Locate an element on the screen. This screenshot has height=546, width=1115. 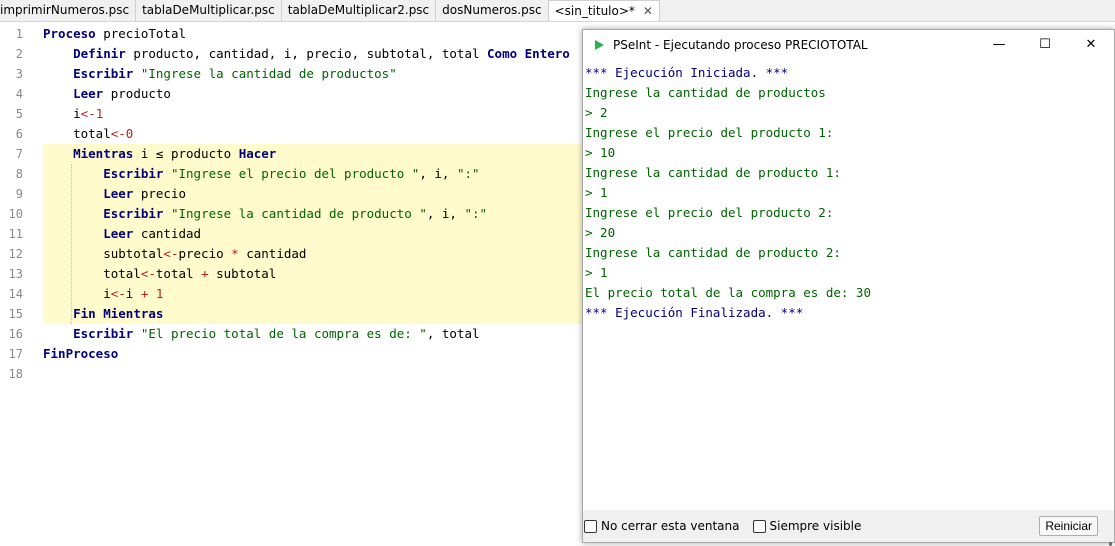
code-token: 0 is located at coordinates (129, 133).